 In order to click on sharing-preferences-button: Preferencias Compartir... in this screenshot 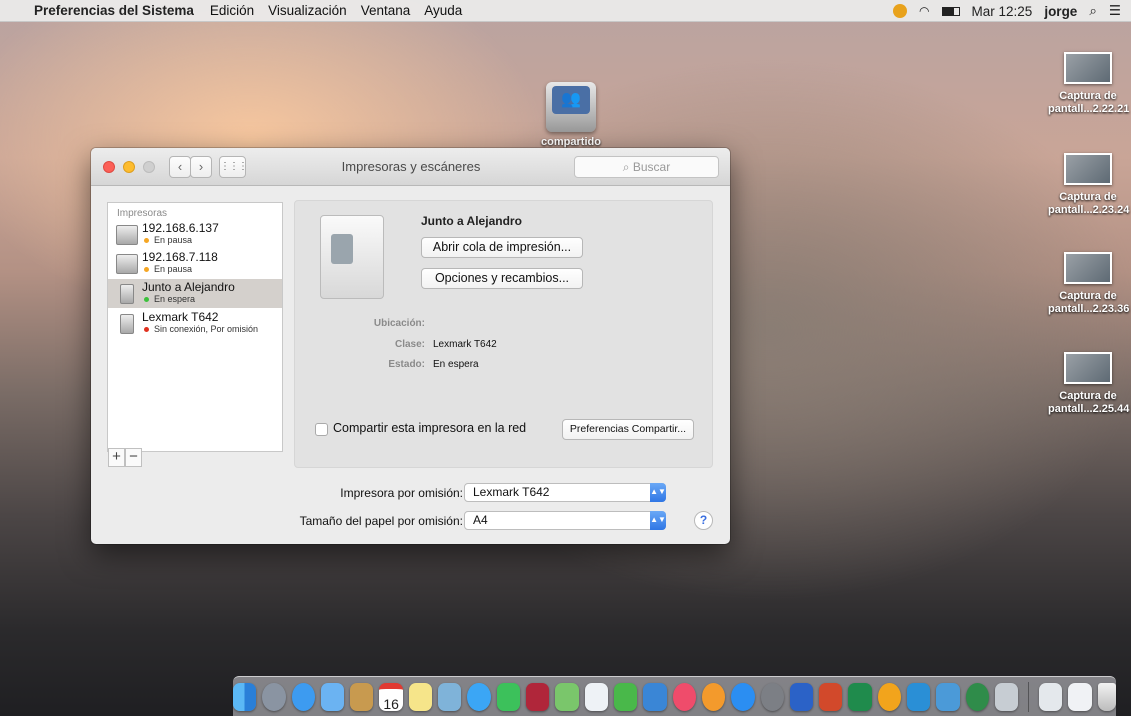, I will do `click(628, 429)`.